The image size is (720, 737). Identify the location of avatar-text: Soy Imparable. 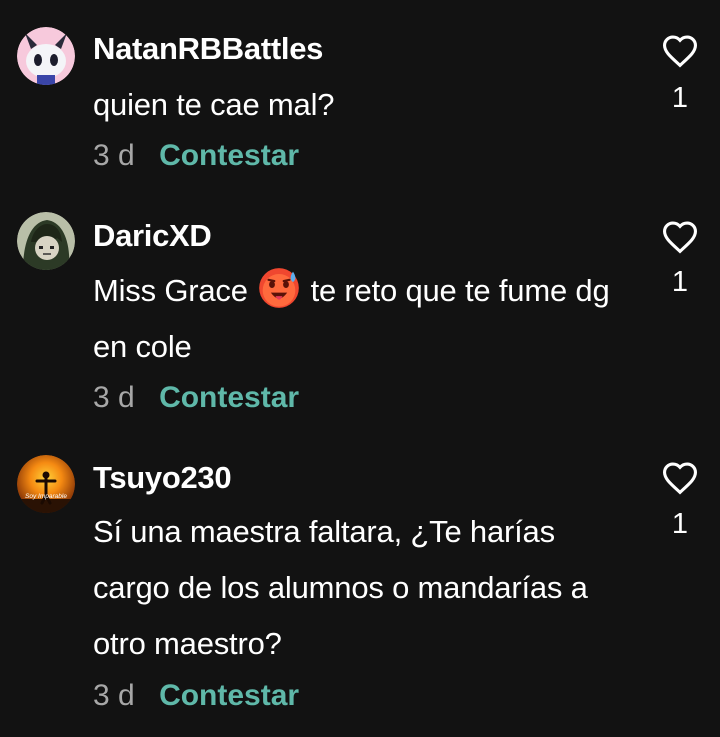
(46, 496).